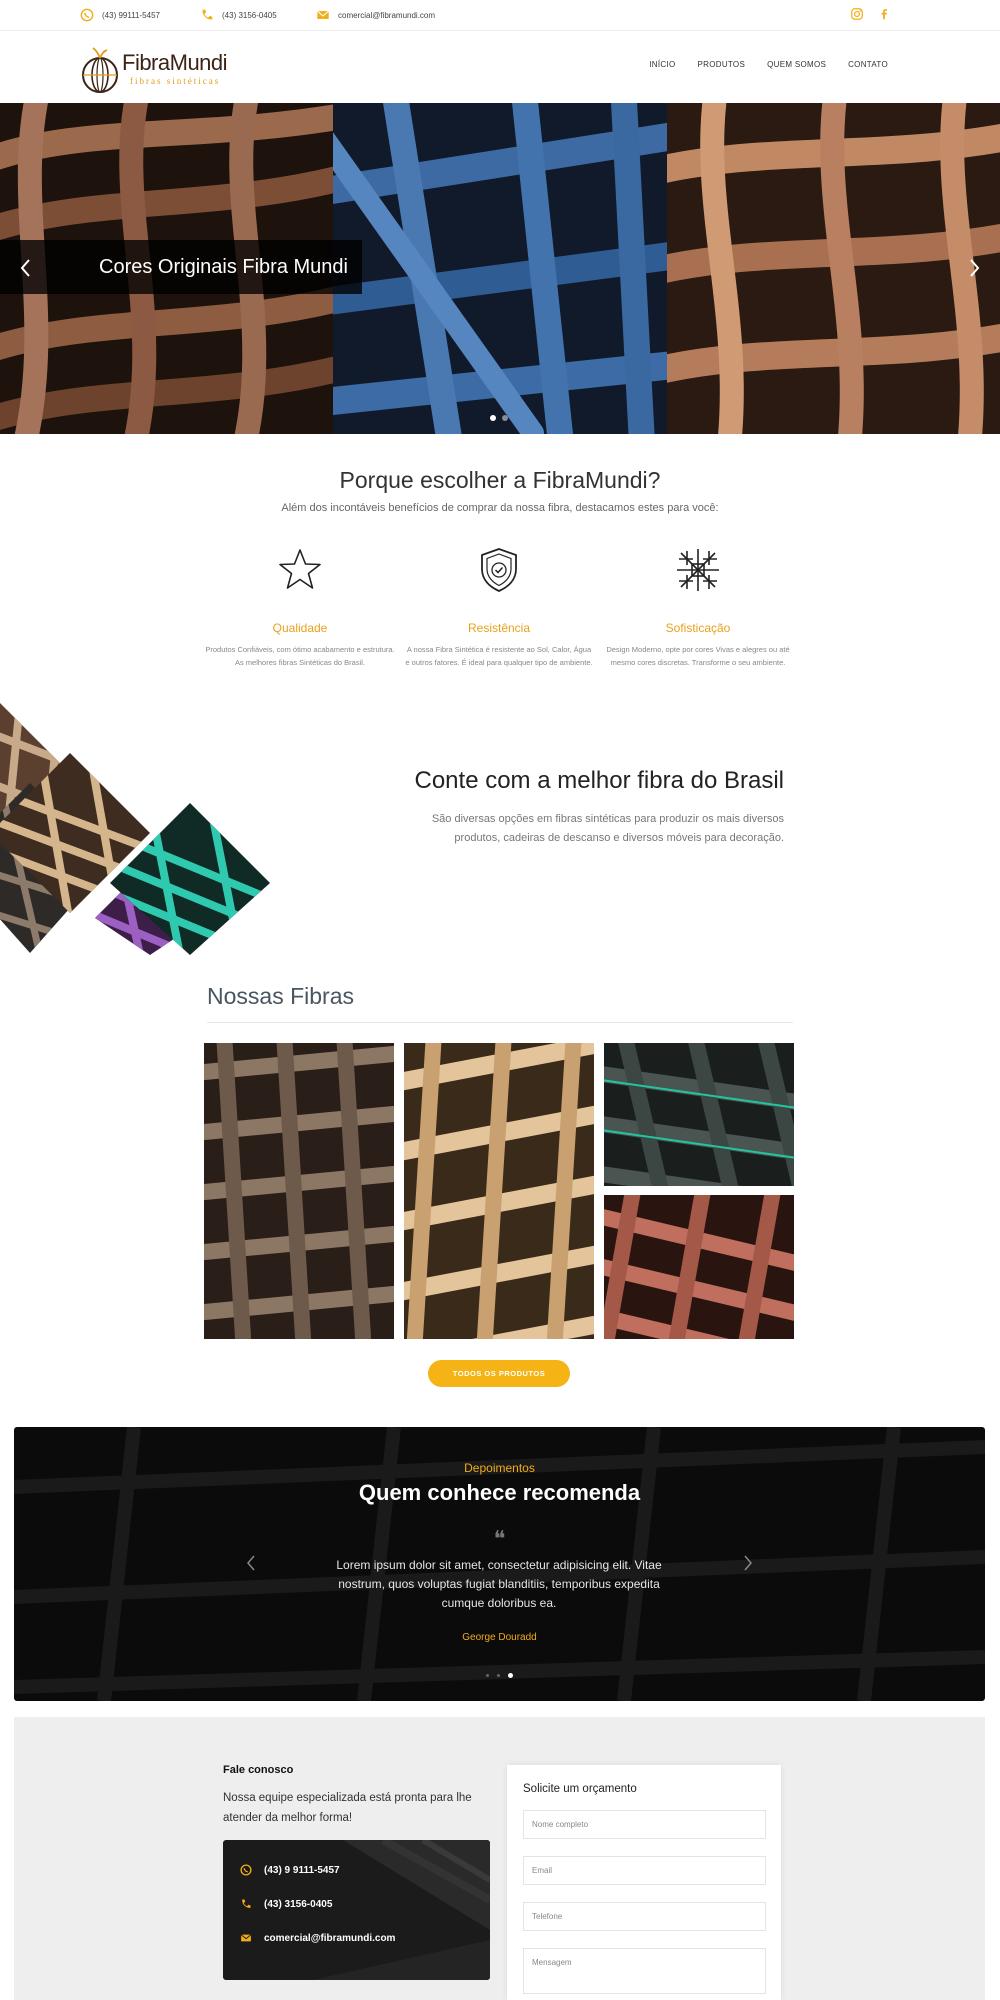  I want to click on feature-title-sofisticacao: Sofisticação, so click(698, 628).